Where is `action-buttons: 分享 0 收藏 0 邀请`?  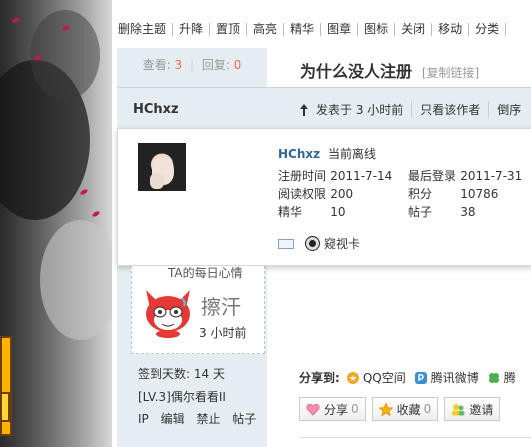 action-buttons: 分享 0 收藏 0 邀请 is located at coordinates (402, 409).